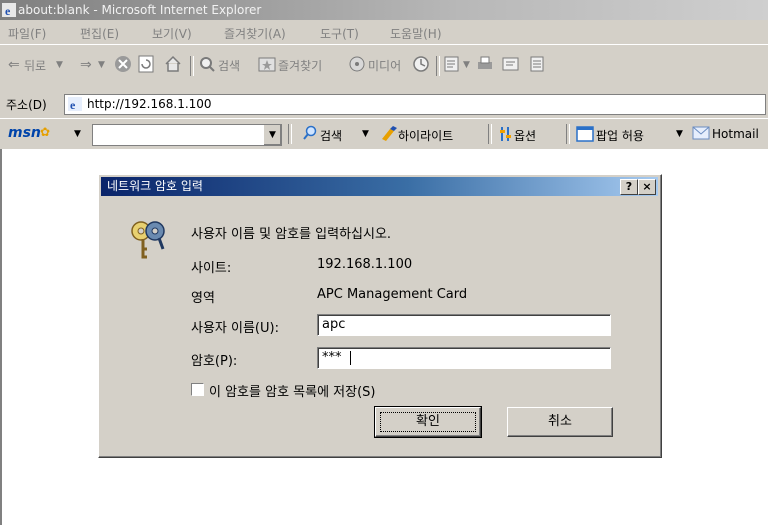  Describe the element at coordinates (339, 33) in the screenshot. I see `menu-tools: 도구(T)` at that location.